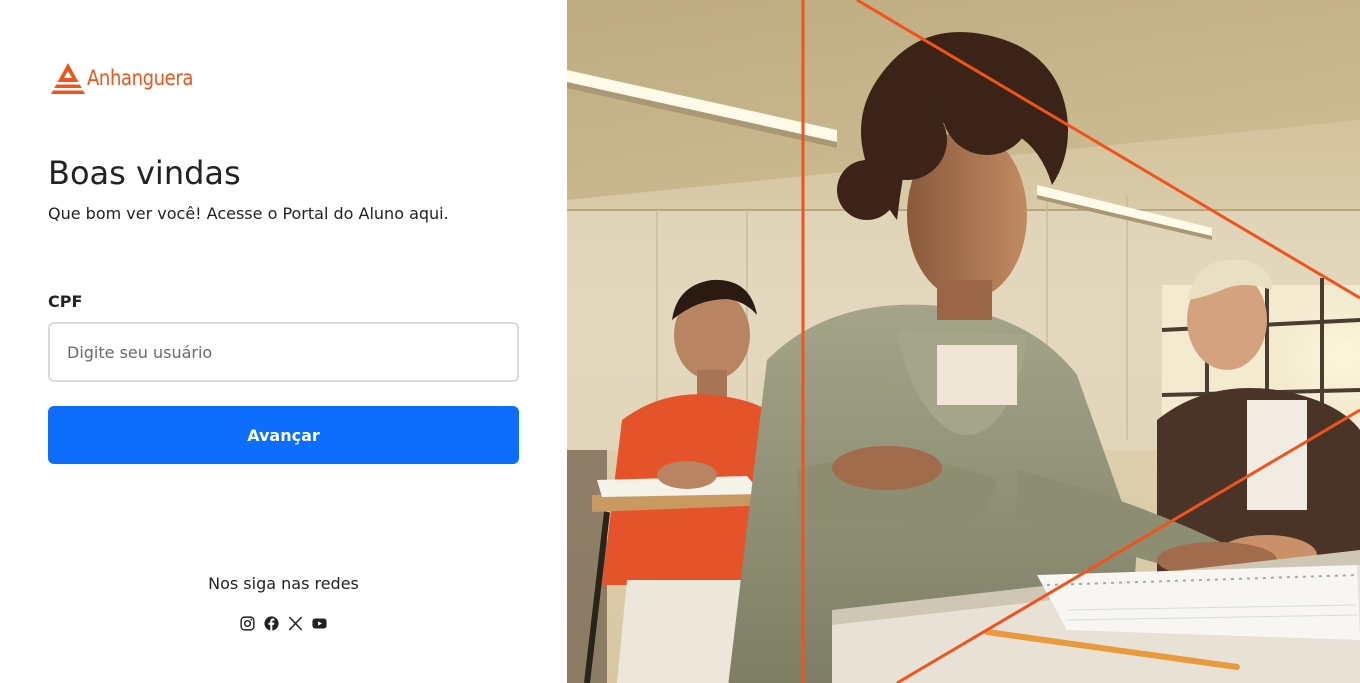 This screenshot has height=683, width=1360. Describe the element at coordinates (271, 623) in the screenshot. I see `facebook-icon` at that location.